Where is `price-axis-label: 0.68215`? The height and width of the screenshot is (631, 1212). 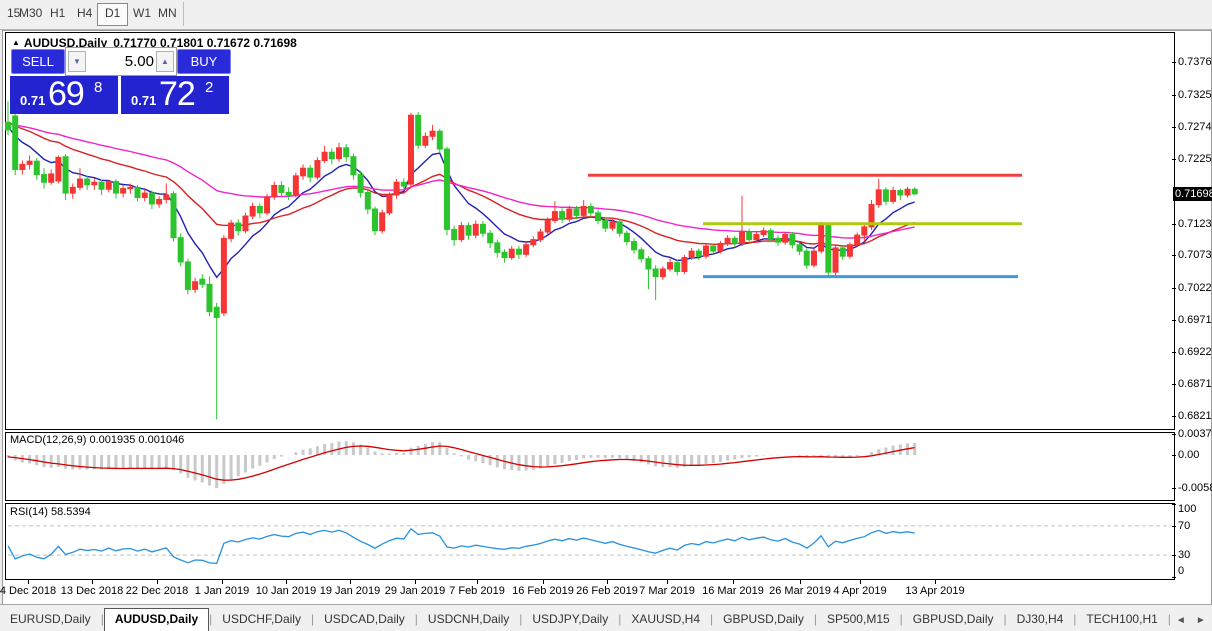 price-axis-label: 0.68215 is located at coordinates (1195, 415).